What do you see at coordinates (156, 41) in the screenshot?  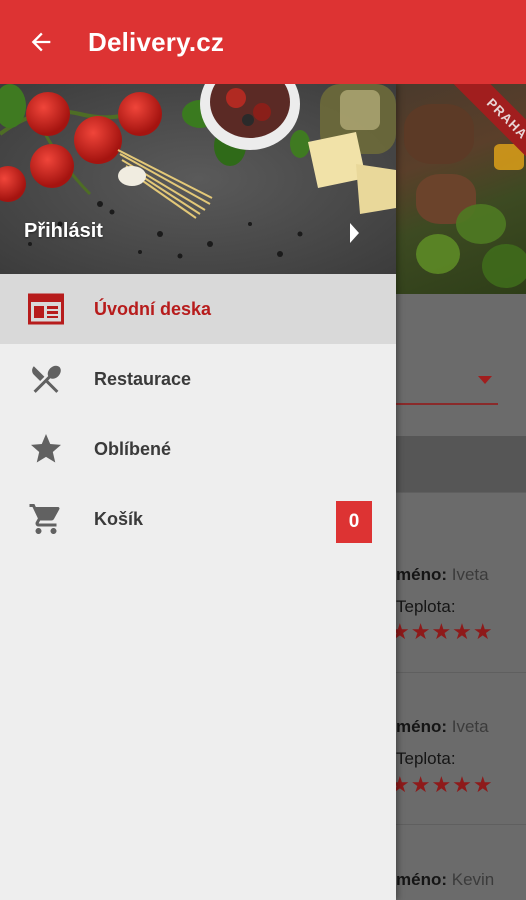 I see `app-title: Delivery.cz` at bounding box center [156, 41].